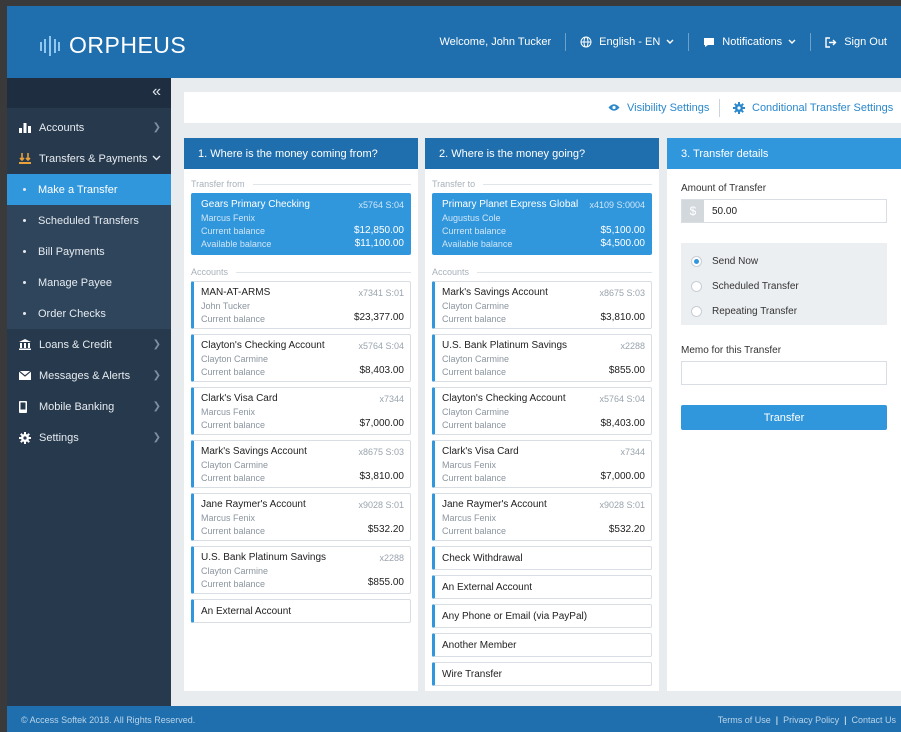 The image size is (901, 732). Describe the element at coordinates (93, 158) in the screenshot. I see `sidebar-item-label: Transfers & Payments` at that location.